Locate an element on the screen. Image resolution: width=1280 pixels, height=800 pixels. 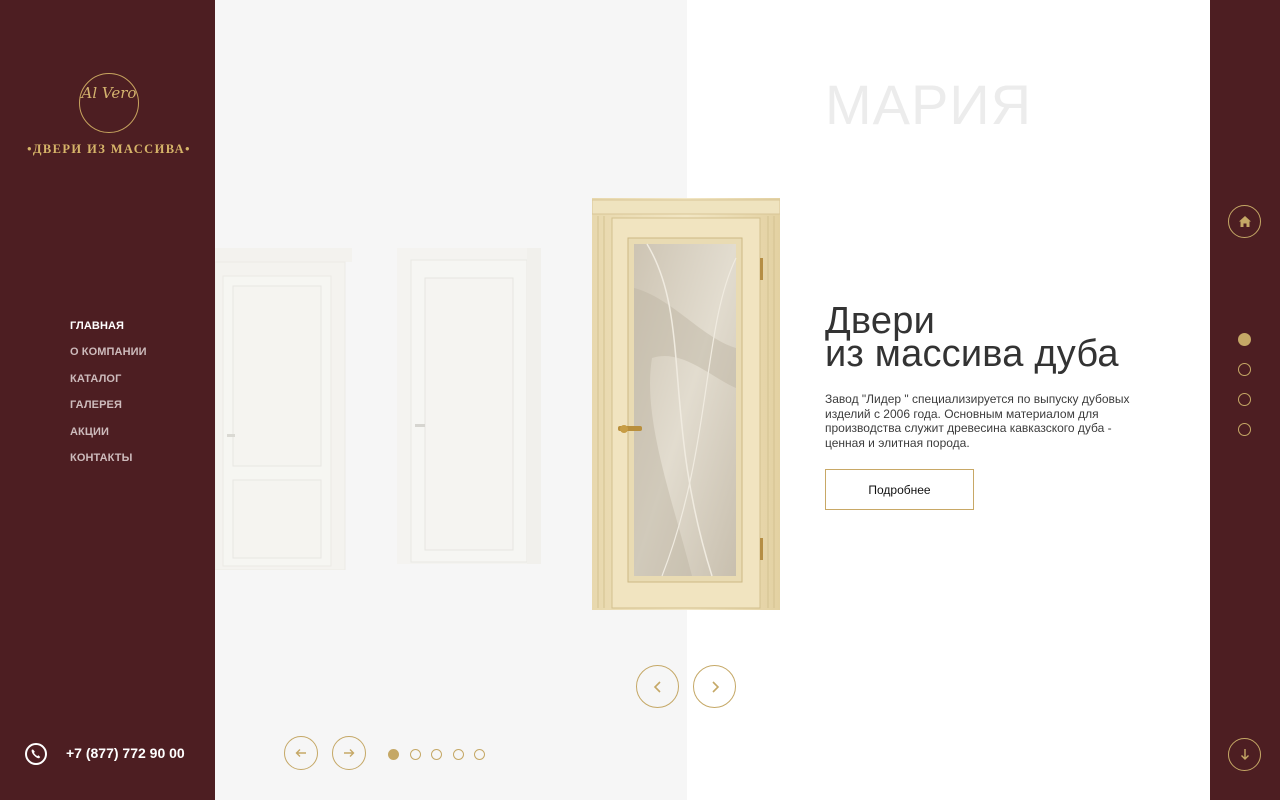
scroll-down-button is located at coordinates (1244, 754).